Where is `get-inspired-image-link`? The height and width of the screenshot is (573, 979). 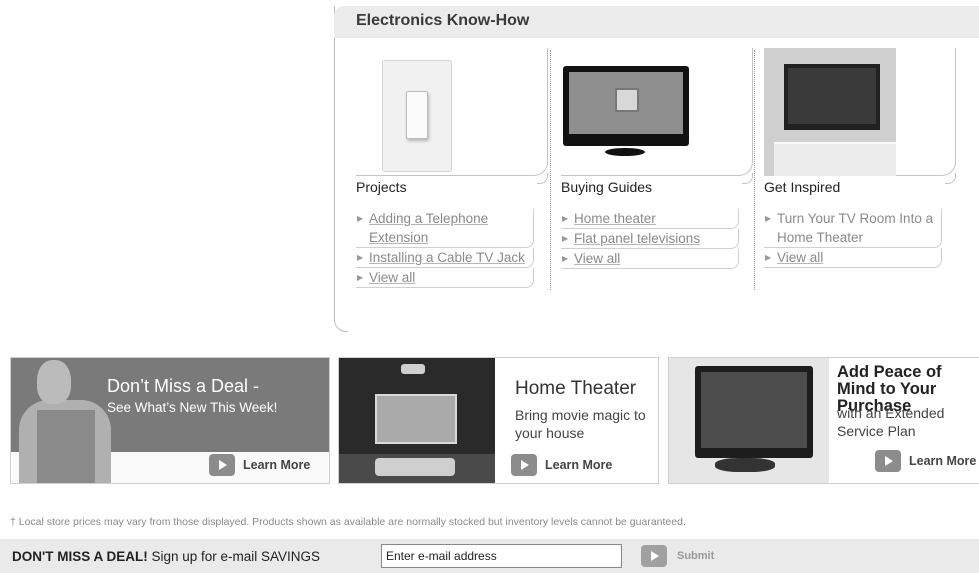
get-inspired-image-link is located at coordinates (860, 112).